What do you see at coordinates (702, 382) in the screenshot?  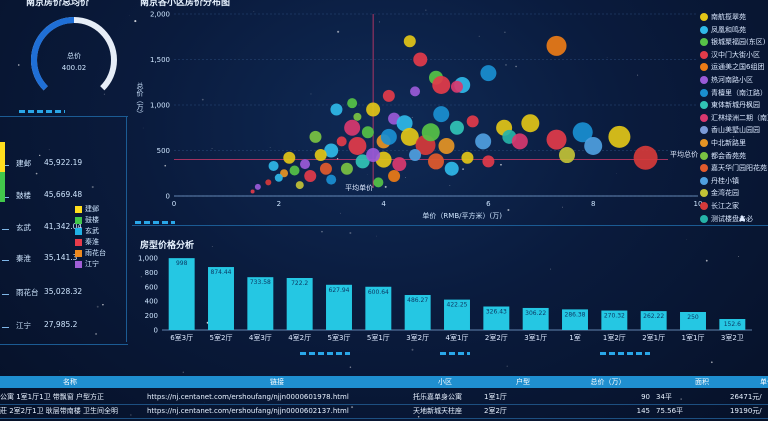 I see `header-area: 面积` at bounding box center [702, 382].